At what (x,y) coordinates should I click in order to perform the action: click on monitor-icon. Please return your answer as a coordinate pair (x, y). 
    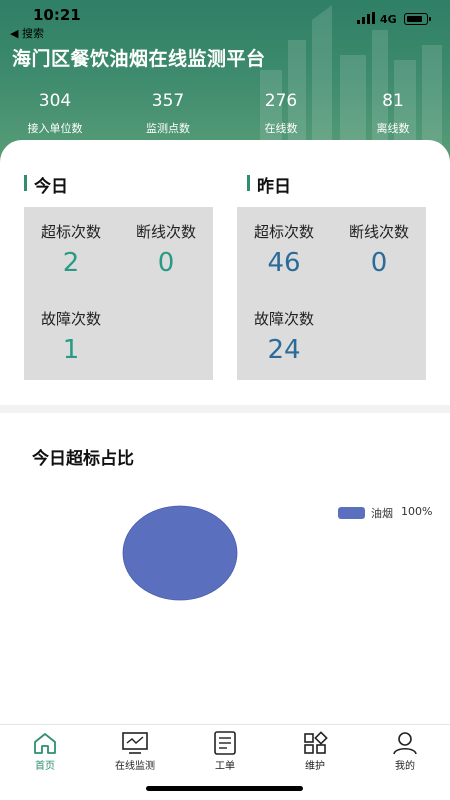
    Looking at the image, I should click on (135, 743).